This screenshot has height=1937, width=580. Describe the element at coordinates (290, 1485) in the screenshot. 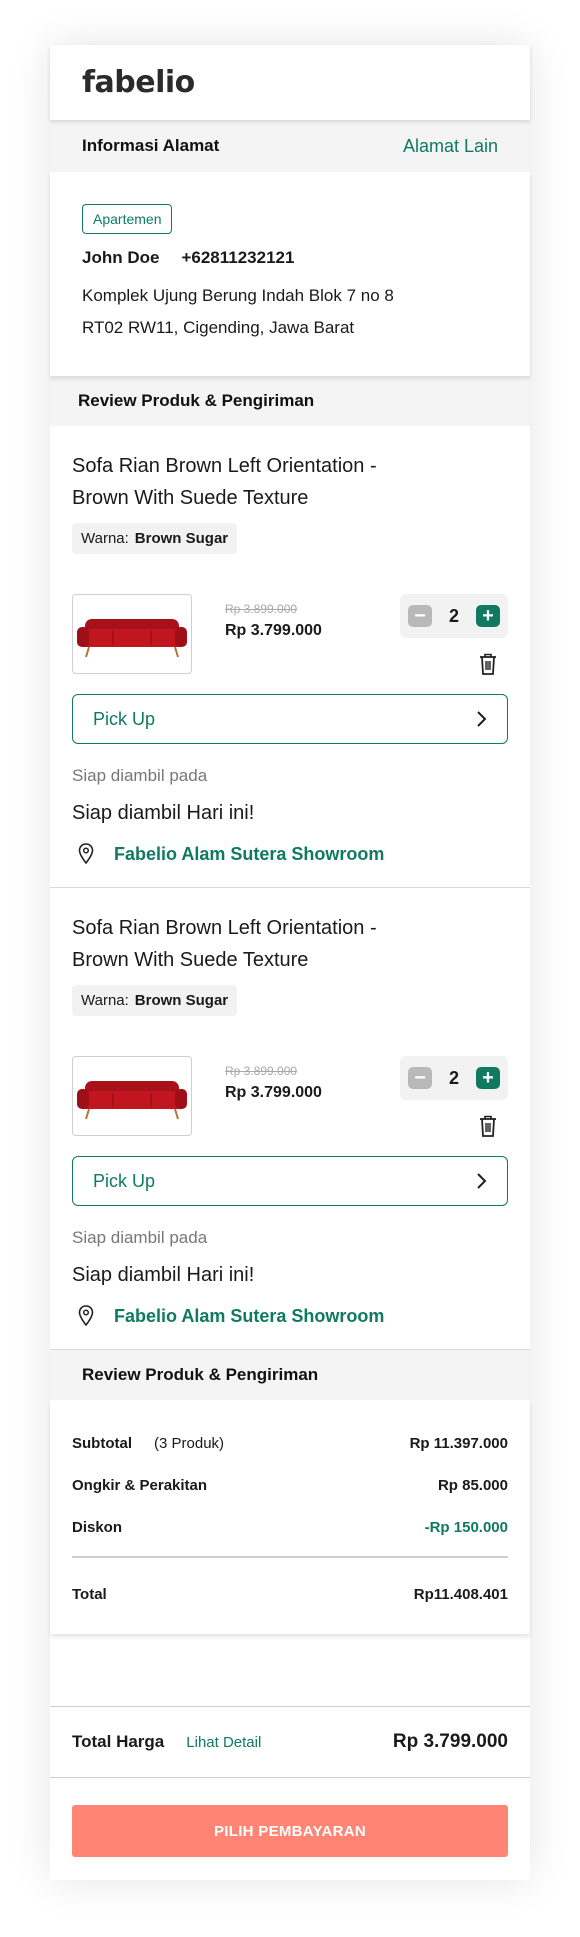

I see `shipping-row: Ongkir & Perakitan Rp 85.000` at that location.